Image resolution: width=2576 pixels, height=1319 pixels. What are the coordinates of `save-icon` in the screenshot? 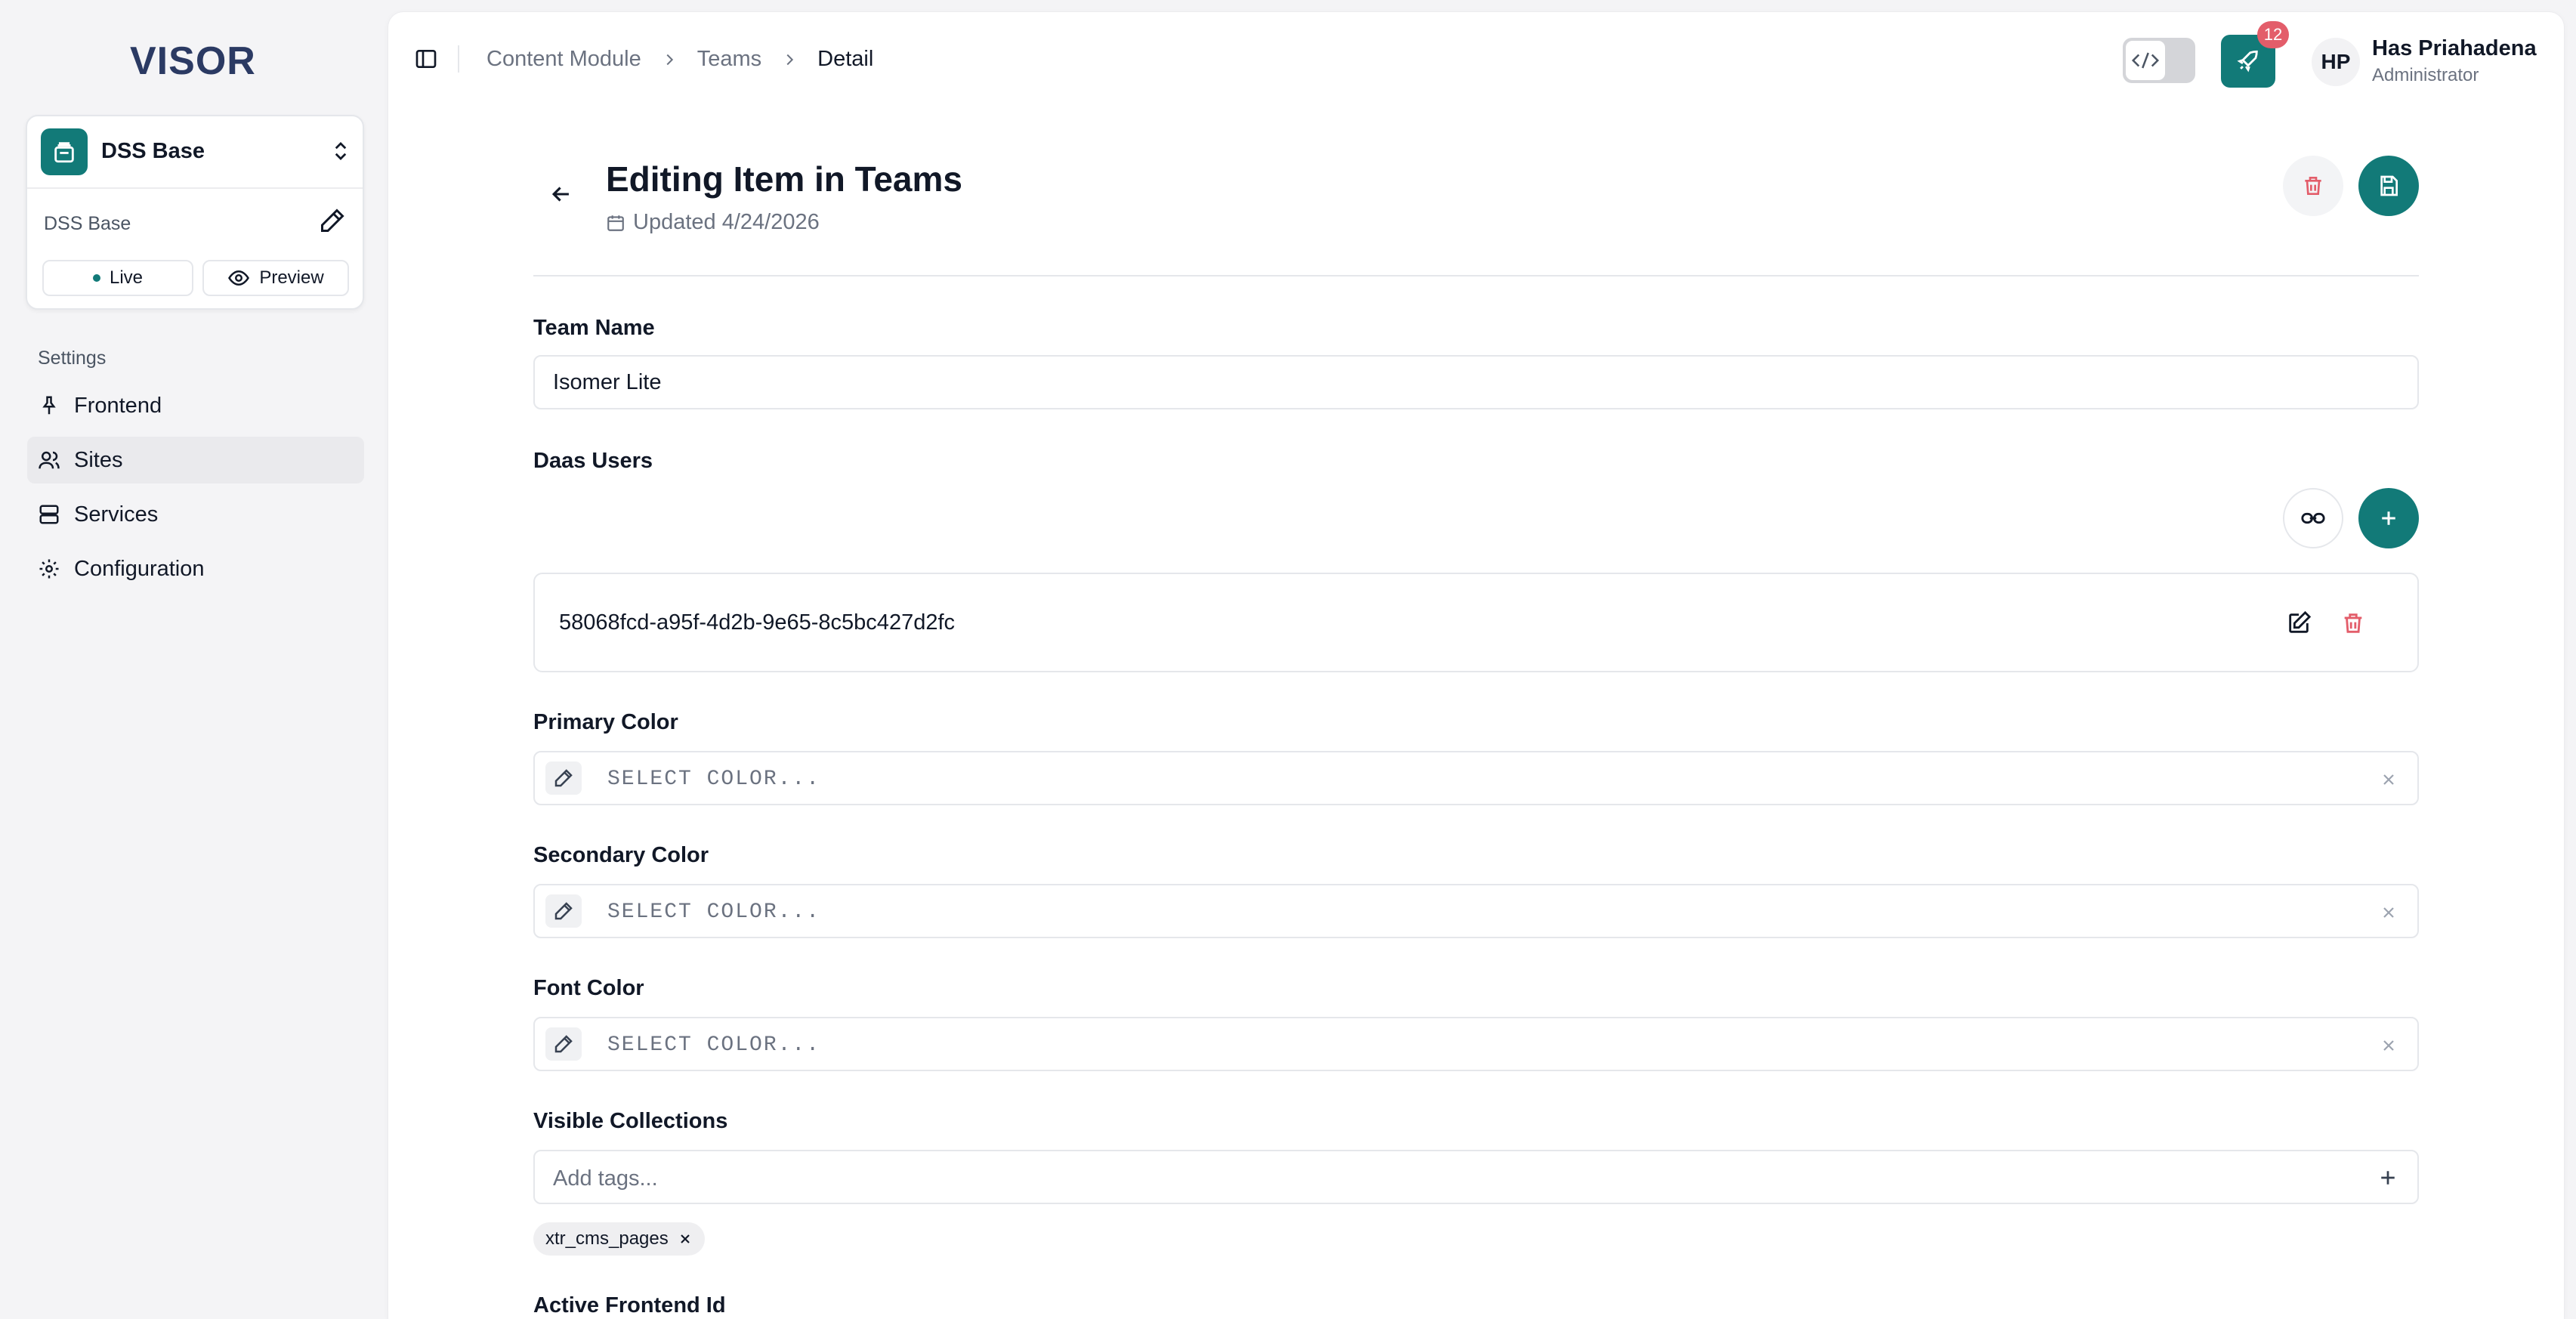 It's located at (2389, 186).